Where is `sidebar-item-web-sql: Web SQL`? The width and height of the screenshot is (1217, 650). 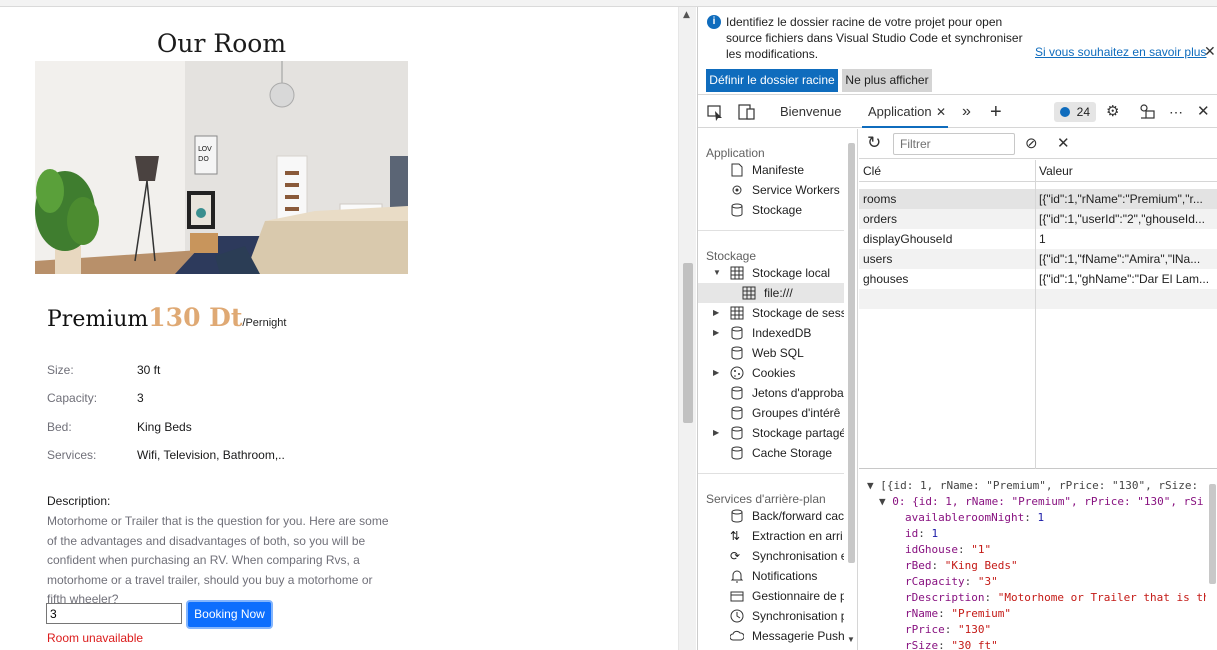 sidebar-item-web-sql: Web SQL is located at coordinates (771, 353).